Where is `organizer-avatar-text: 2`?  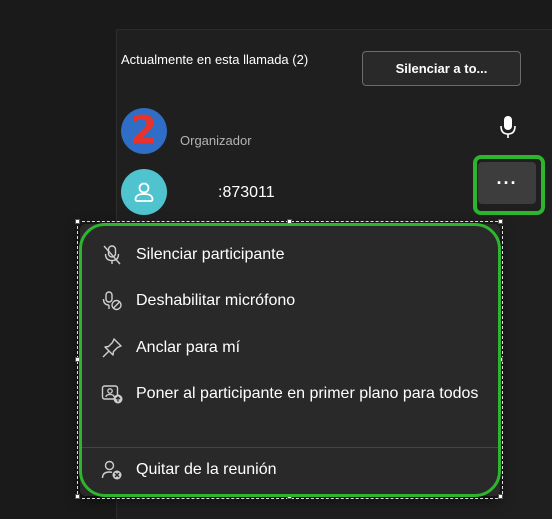 organizer-avatar-text: 2 is located at coordinates (144, 130).